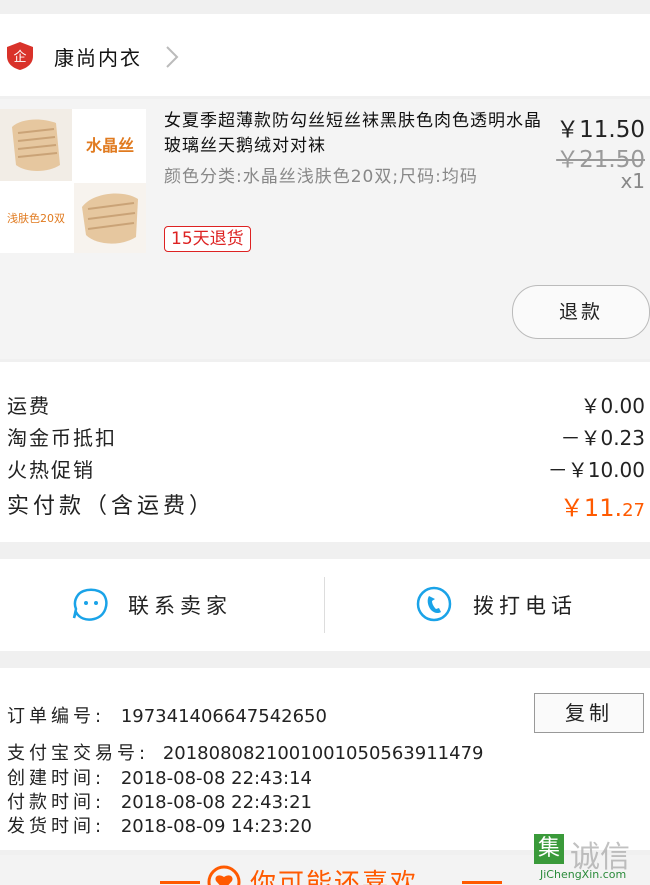  Describe the element at coordinates (223, 716) in the screenshot. I see `order-number: 197341406647542650` at that location.